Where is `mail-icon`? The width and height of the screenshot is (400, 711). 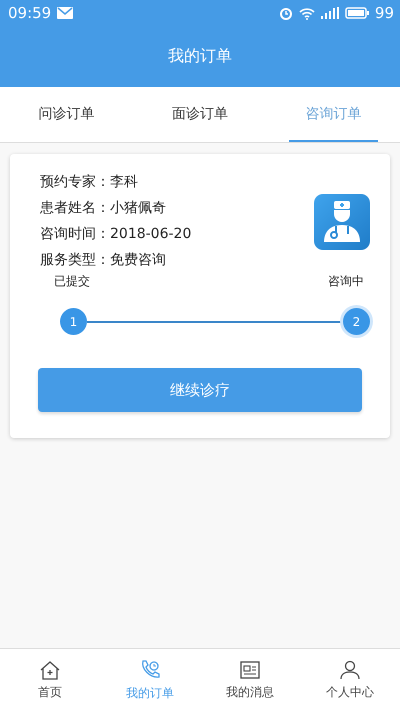 mail-icon is located at coordinates (65, 13).